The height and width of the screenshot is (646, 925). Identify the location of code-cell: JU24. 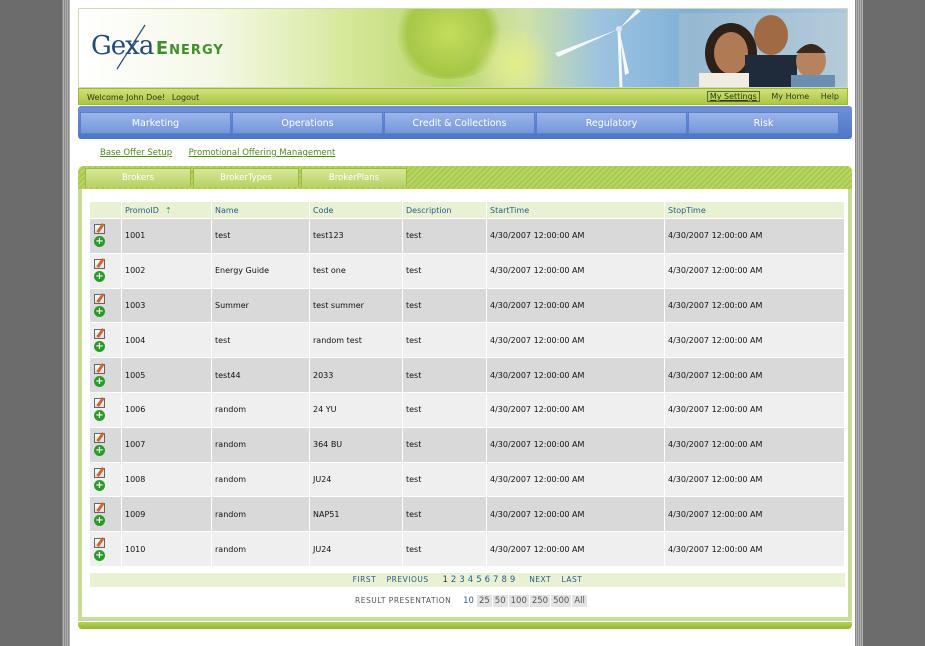
(356, 479).